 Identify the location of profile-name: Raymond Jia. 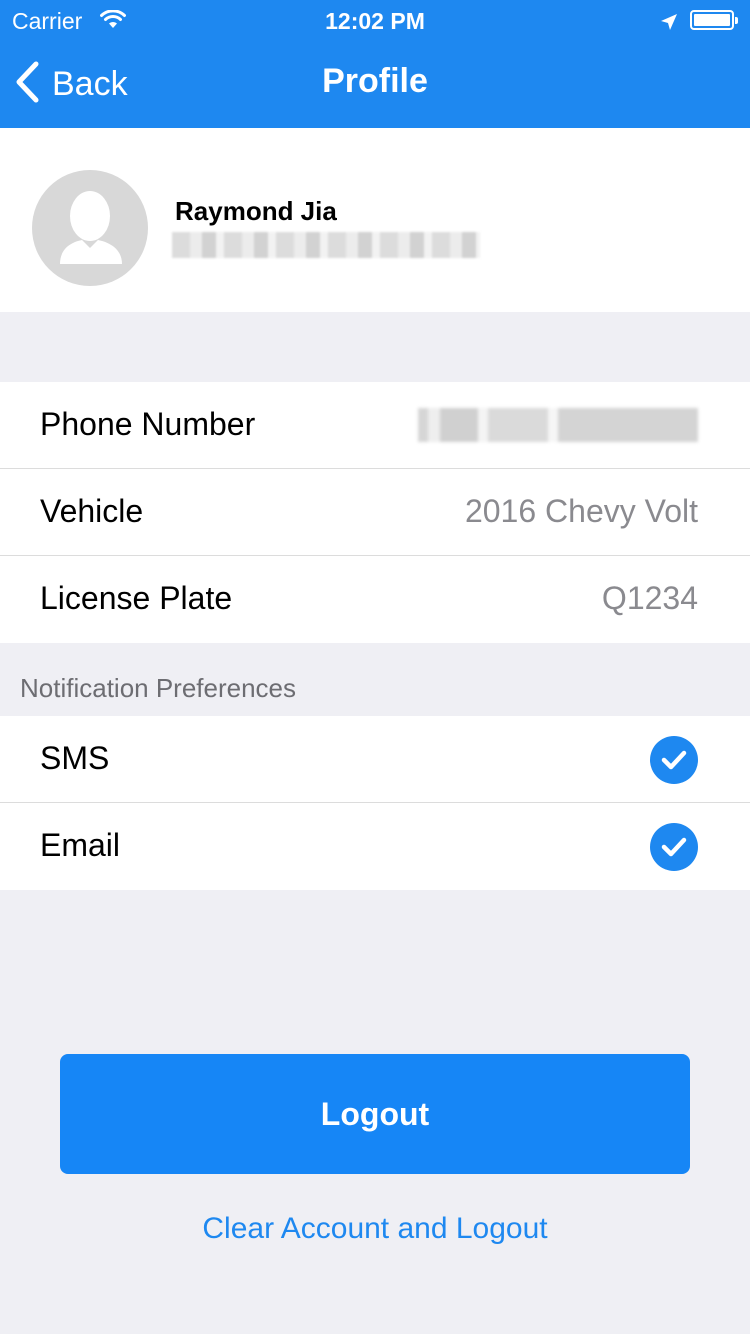
(256, 211).